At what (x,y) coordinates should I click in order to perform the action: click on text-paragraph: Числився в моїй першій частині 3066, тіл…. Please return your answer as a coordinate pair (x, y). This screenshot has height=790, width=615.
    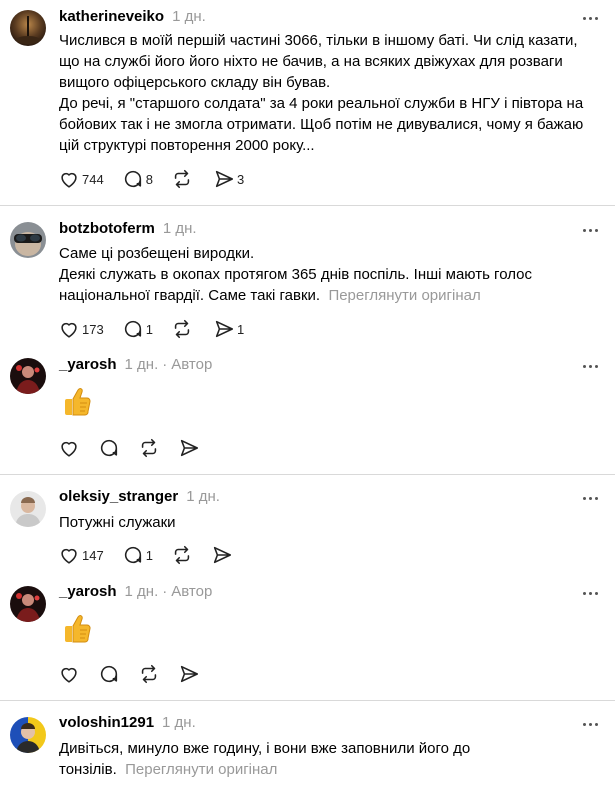
    Looking at the image, I should click on (318, 61).